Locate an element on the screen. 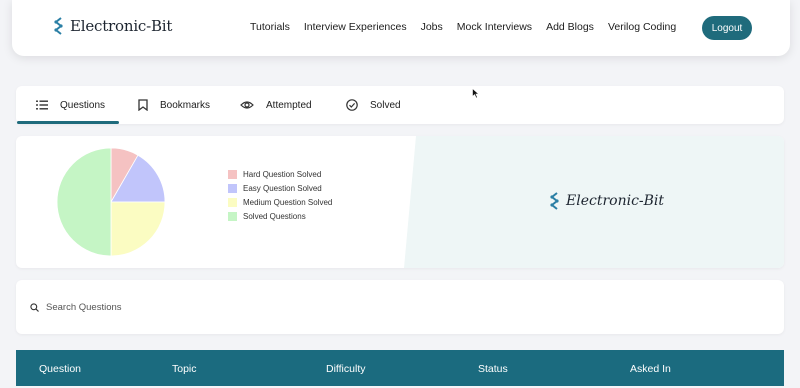 This screenshot has height=388, width=800. list-icon is located at coordinates (42, 105).